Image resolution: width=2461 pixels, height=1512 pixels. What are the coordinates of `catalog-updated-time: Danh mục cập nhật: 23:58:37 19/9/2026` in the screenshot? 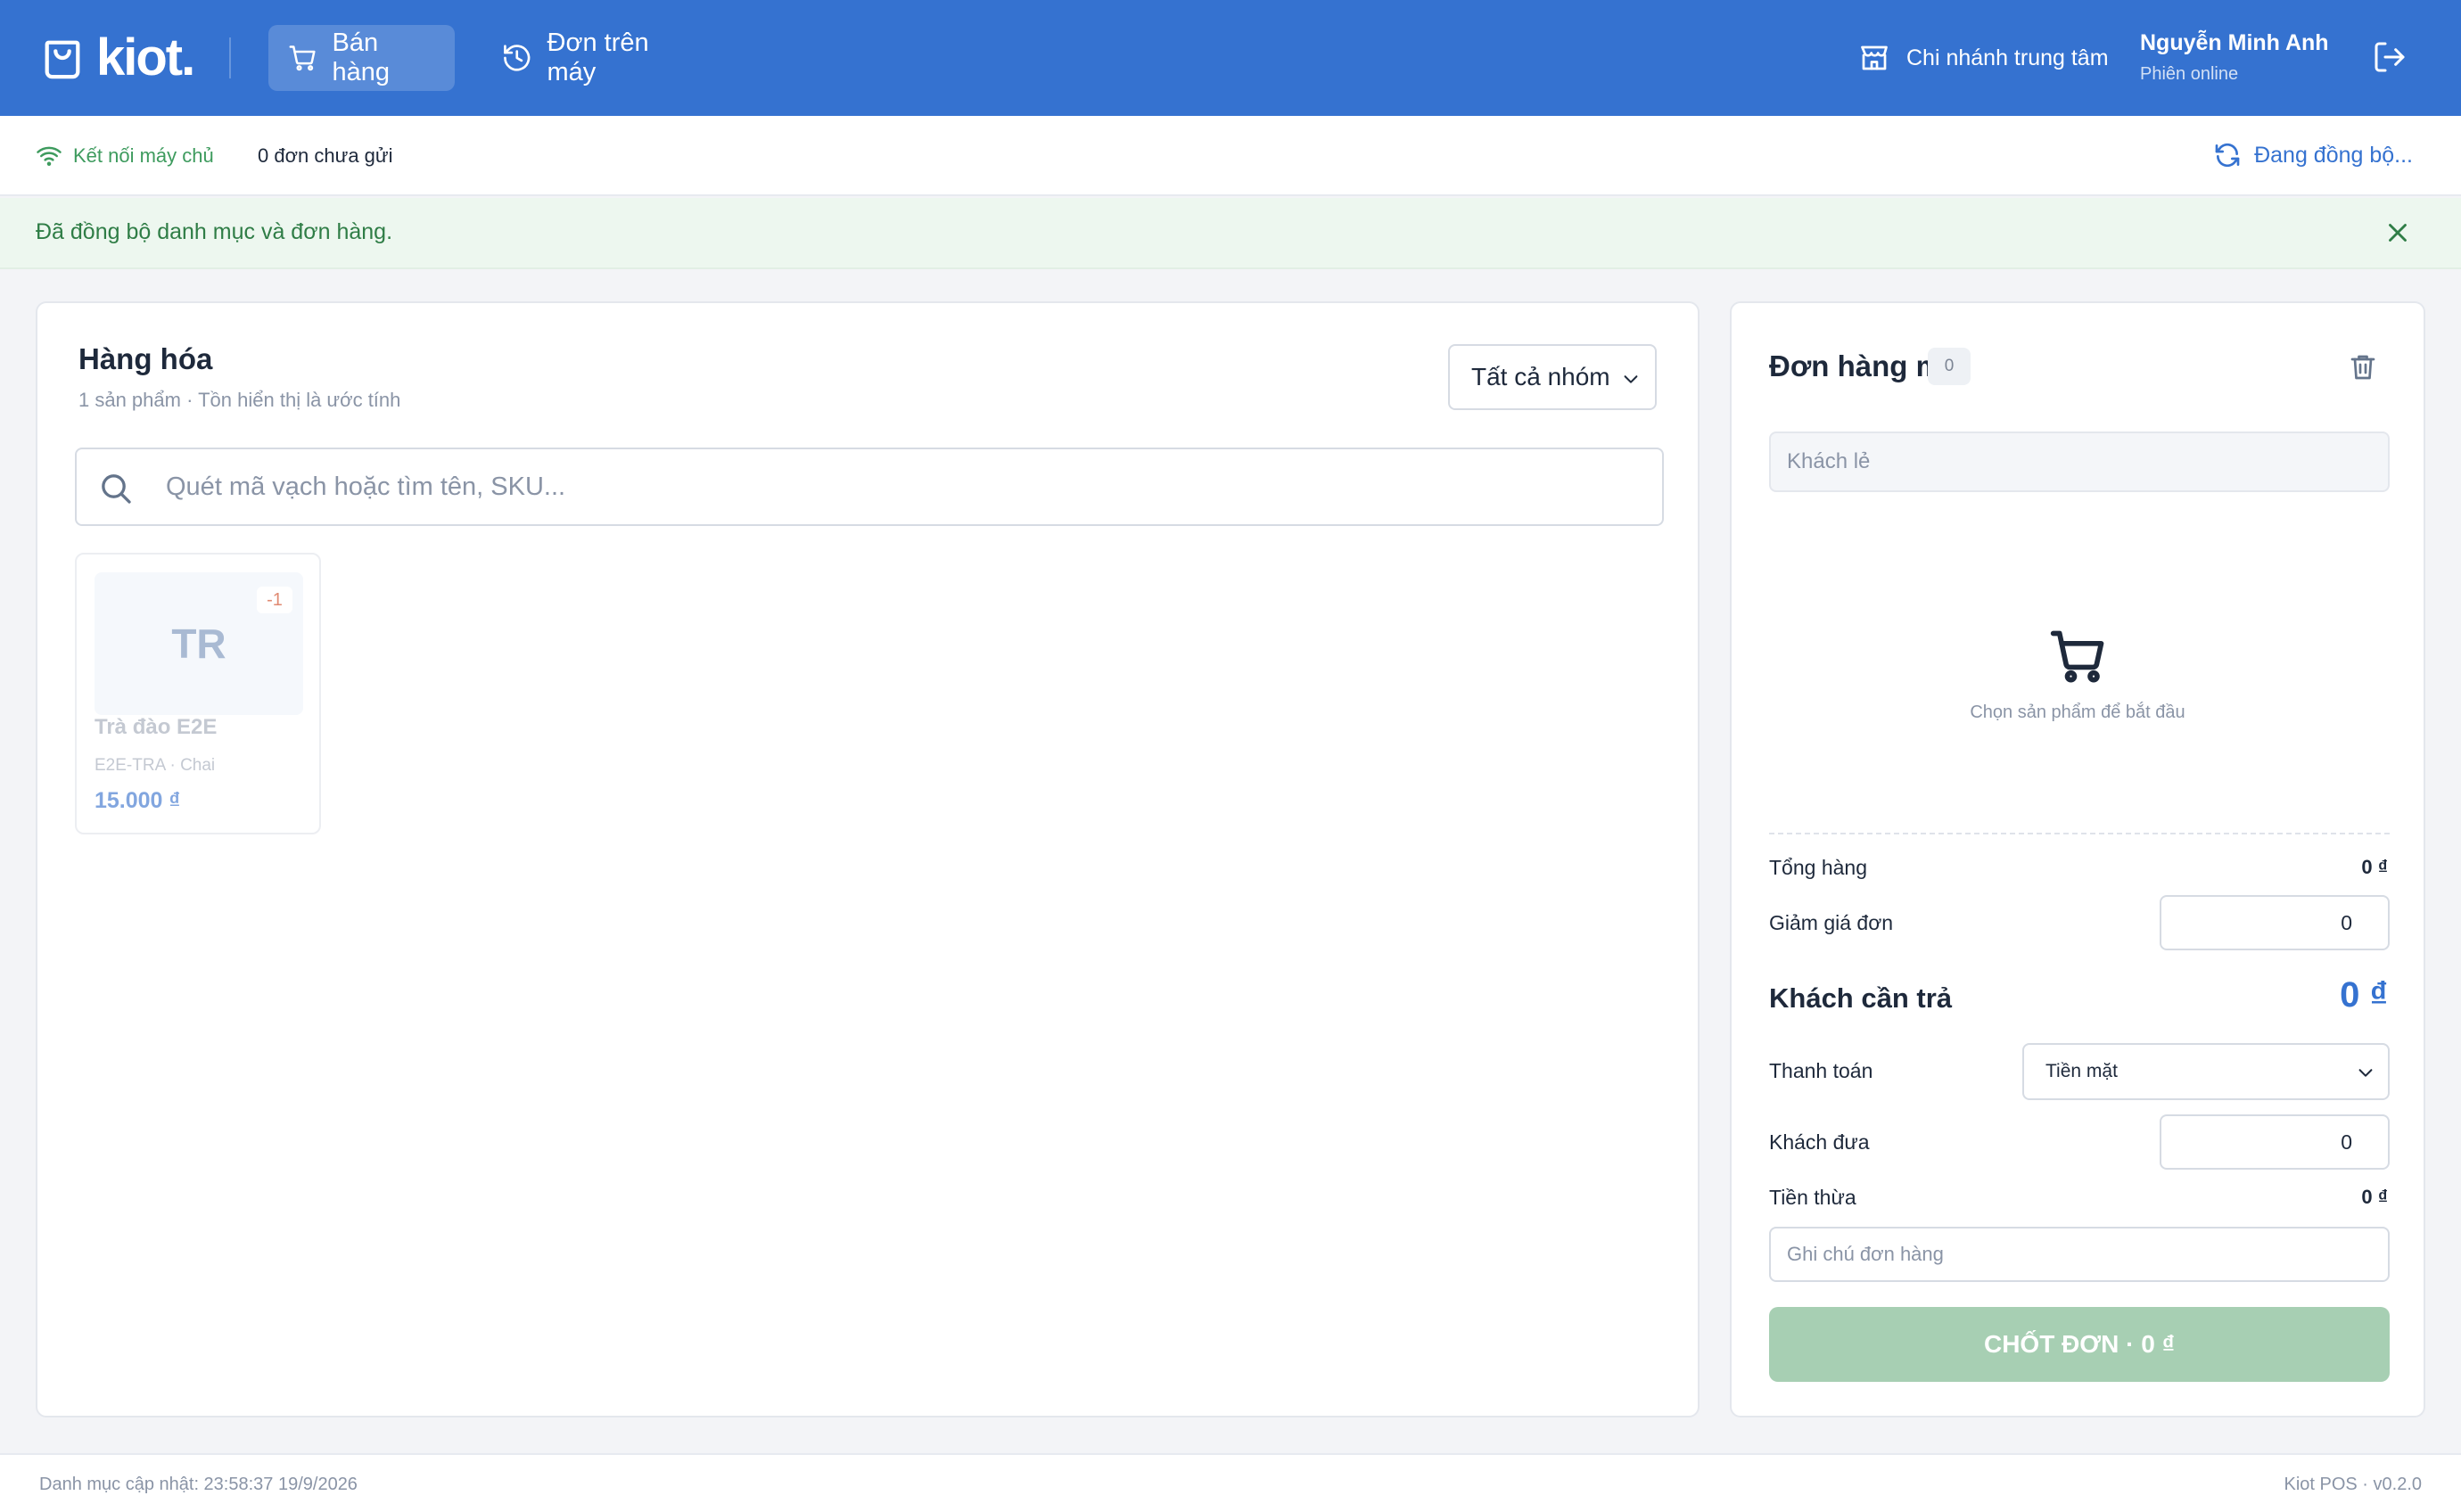 It's located at (198, 1484).